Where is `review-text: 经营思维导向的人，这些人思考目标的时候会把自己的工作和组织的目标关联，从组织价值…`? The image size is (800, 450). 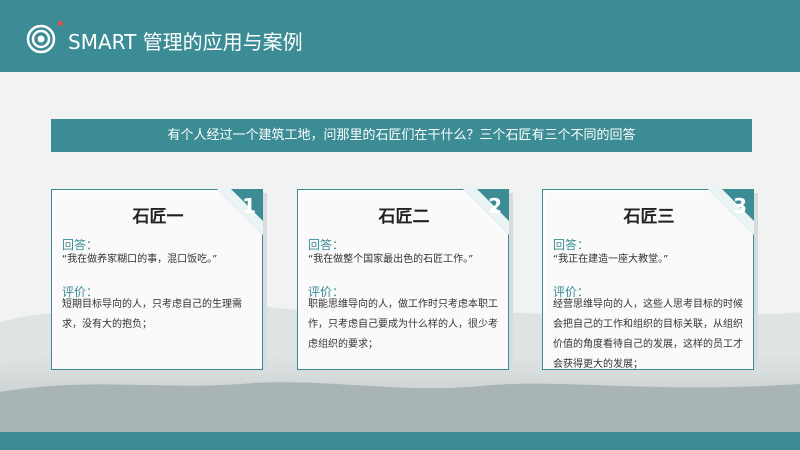
review-text: 经营思维导向的人，这些人思考目标的时候会把自己的工作和组织的目标关联，从组织价值… is located at coordinates (648, 334).